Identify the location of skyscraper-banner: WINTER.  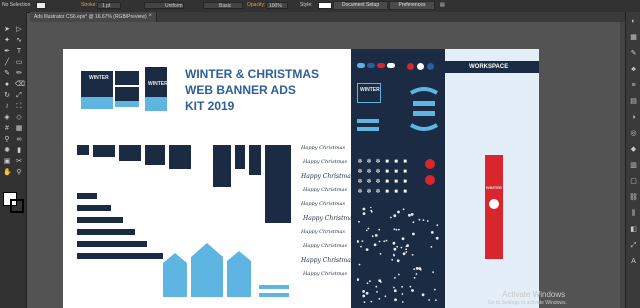
(494, 207).